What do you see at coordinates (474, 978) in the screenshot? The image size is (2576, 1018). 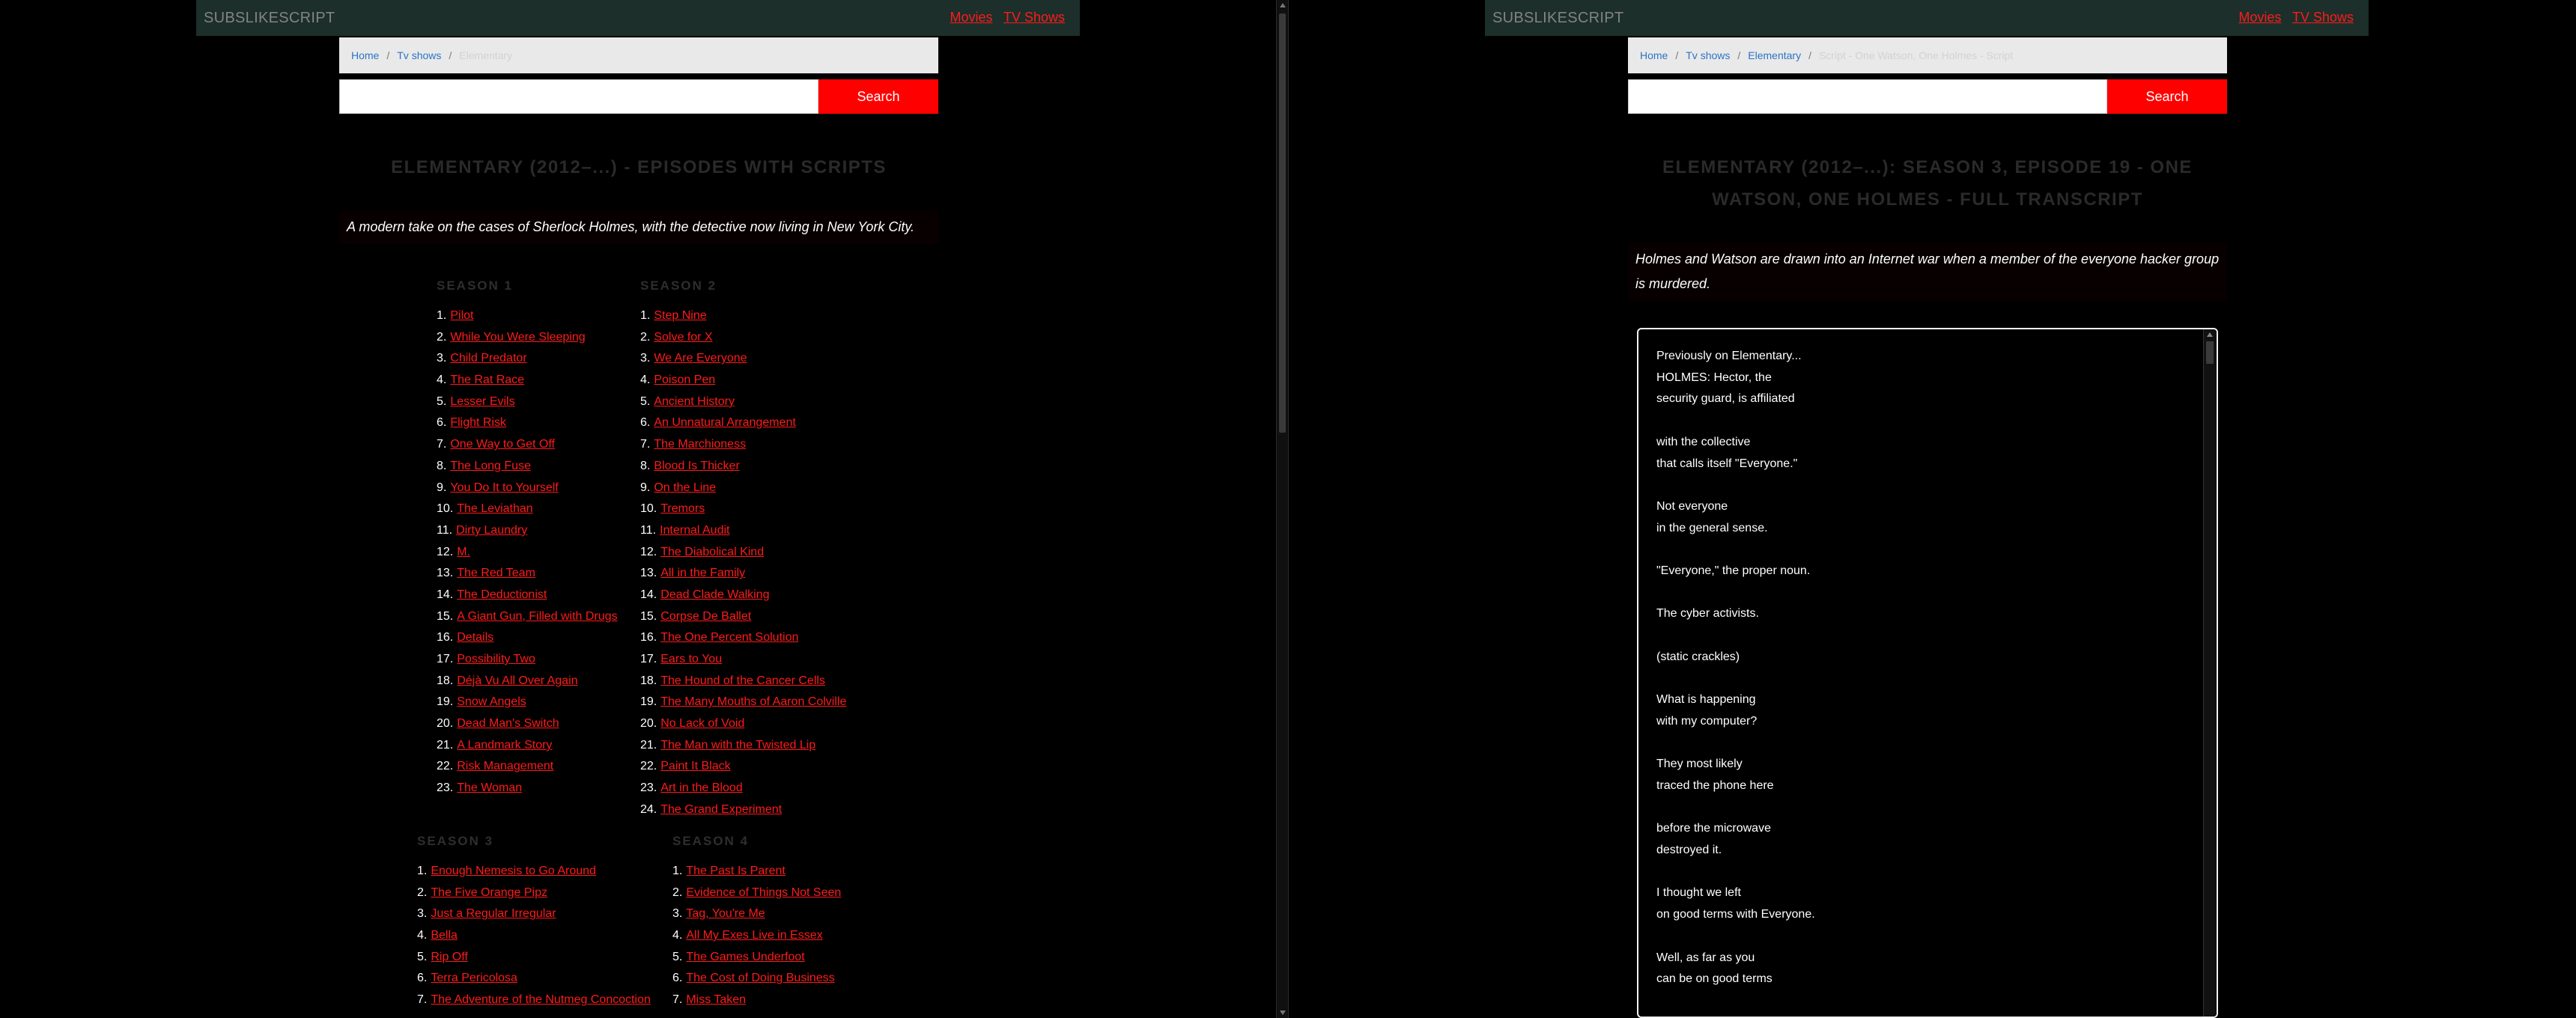 I see `episode-link: Terra Pericolosa` at bounding box center [474, 978].